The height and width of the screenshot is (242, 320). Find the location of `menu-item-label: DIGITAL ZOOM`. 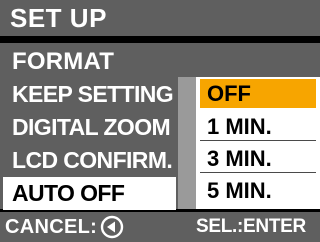

menu-item-label: DIGITAL ZOOM is located at coordinates (91, 127).